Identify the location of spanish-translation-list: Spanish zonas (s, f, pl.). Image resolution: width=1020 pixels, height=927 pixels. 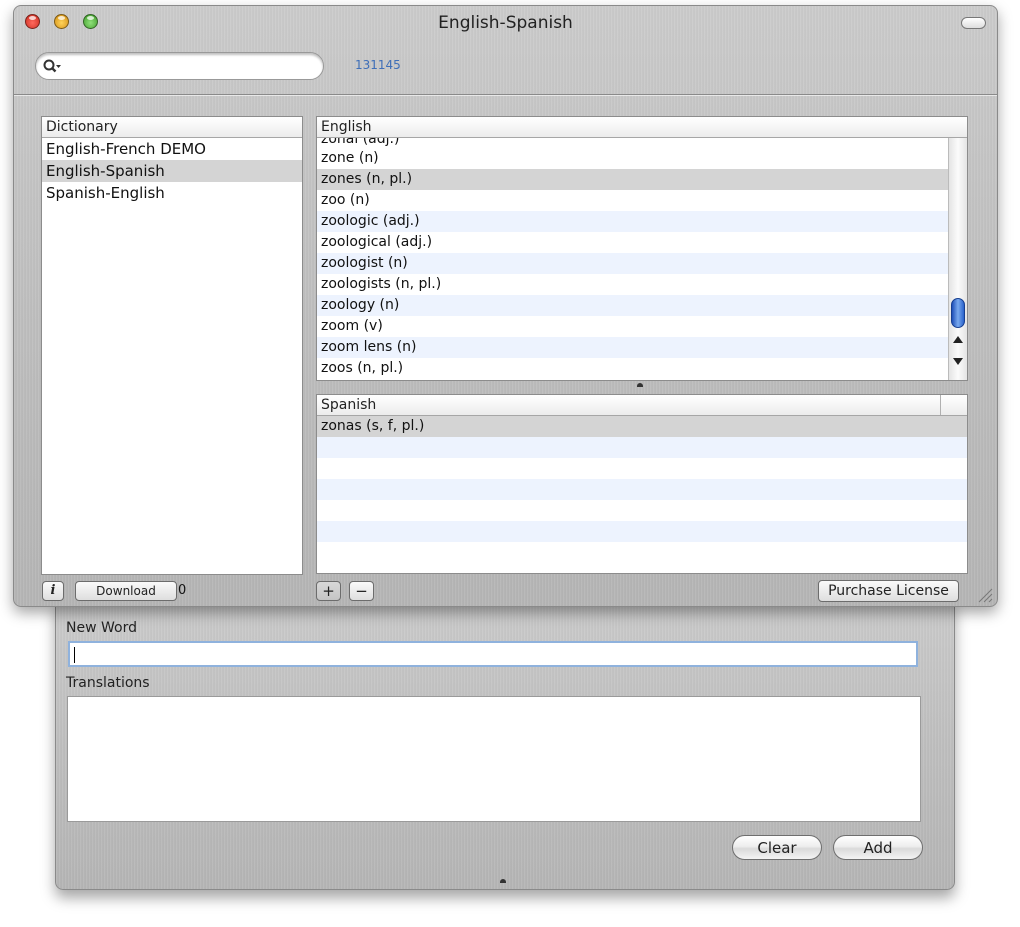
(642, 484).